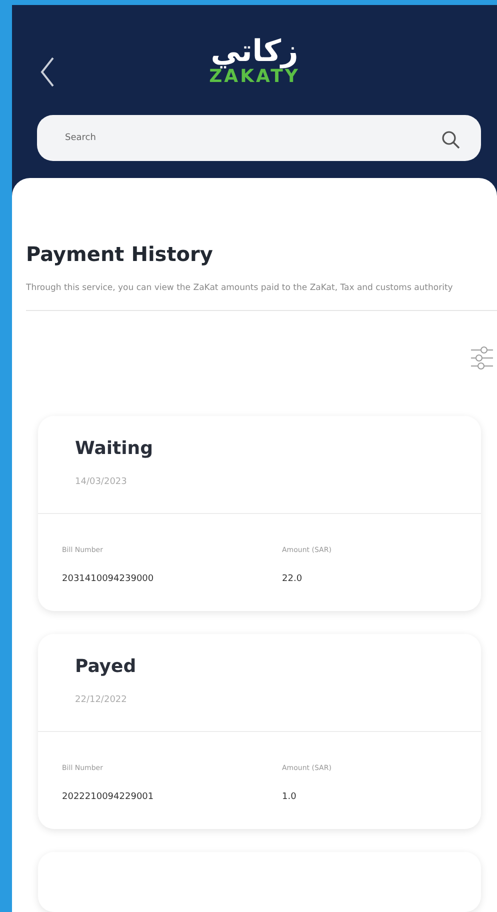 This screenshot has height=912, width=497. I want to click on logo-arabic-text: زكاتي, so click(254, 52).